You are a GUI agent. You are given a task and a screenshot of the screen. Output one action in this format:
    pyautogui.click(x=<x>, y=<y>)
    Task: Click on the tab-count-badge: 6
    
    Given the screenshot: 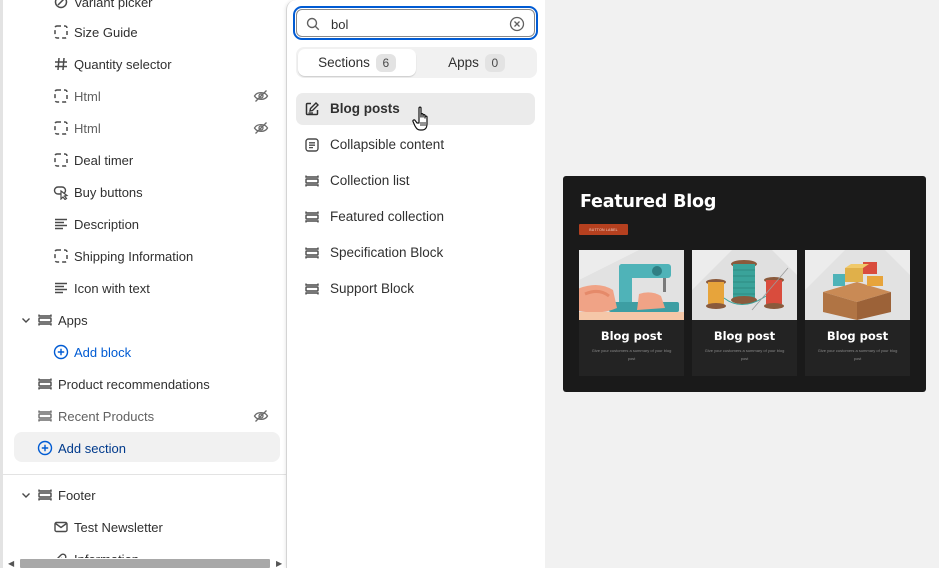 What is the action you would take?
    pyautogui.click(x=385, y=62)
    